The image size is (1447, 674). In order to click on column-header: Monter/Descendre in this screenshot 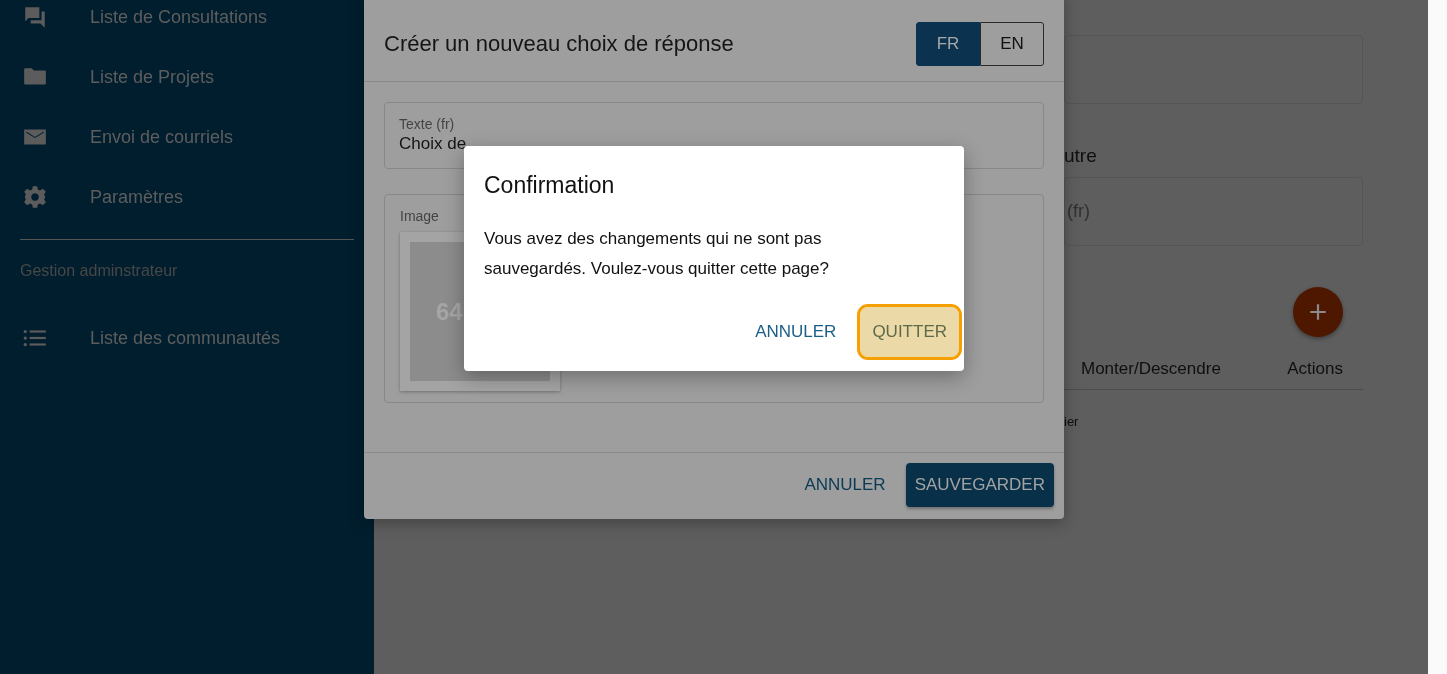, I will do `click(1151, 369)`.